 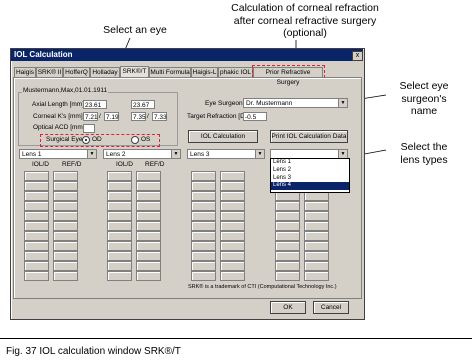 I want to click on cancel-button: Cancel, so click(x=331, y=307).